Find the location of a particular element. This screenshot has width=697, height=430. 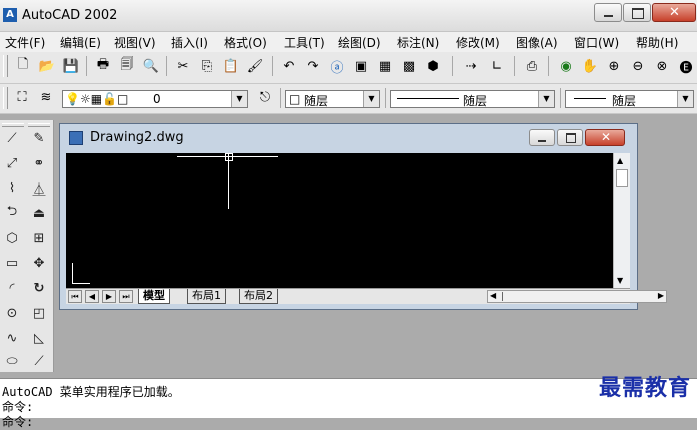

offset-icon: ⏏ is located at coordinates (39, 213).